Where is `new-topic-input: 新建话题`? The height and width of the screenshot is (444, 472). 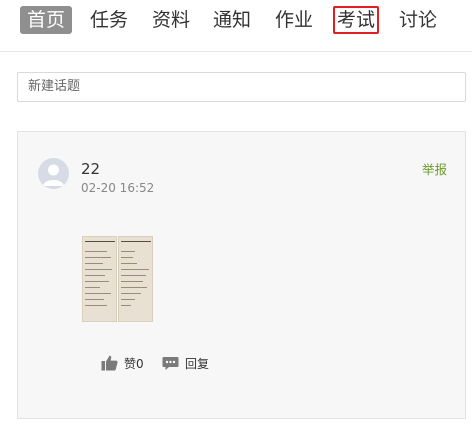
new-topic-input: 新建话题 is located at coordinates (241, 87).